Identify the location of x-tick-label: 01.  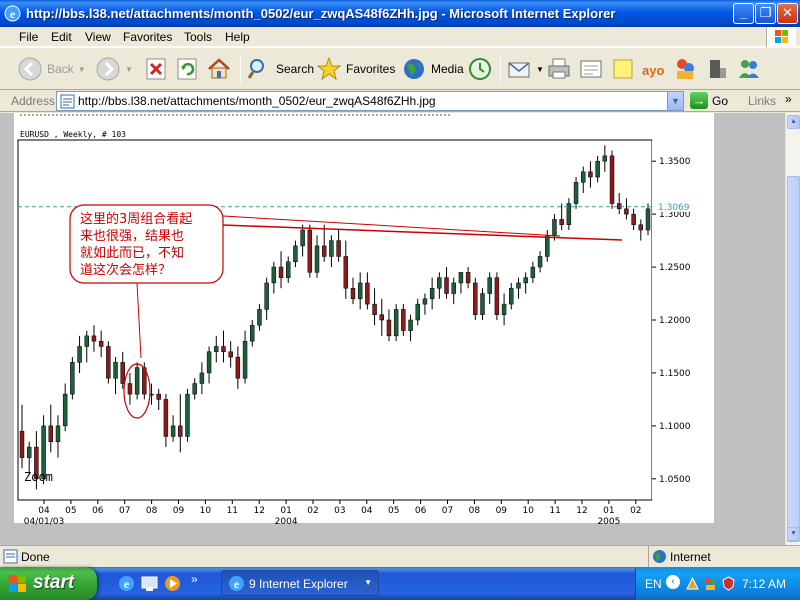
(285, 511).